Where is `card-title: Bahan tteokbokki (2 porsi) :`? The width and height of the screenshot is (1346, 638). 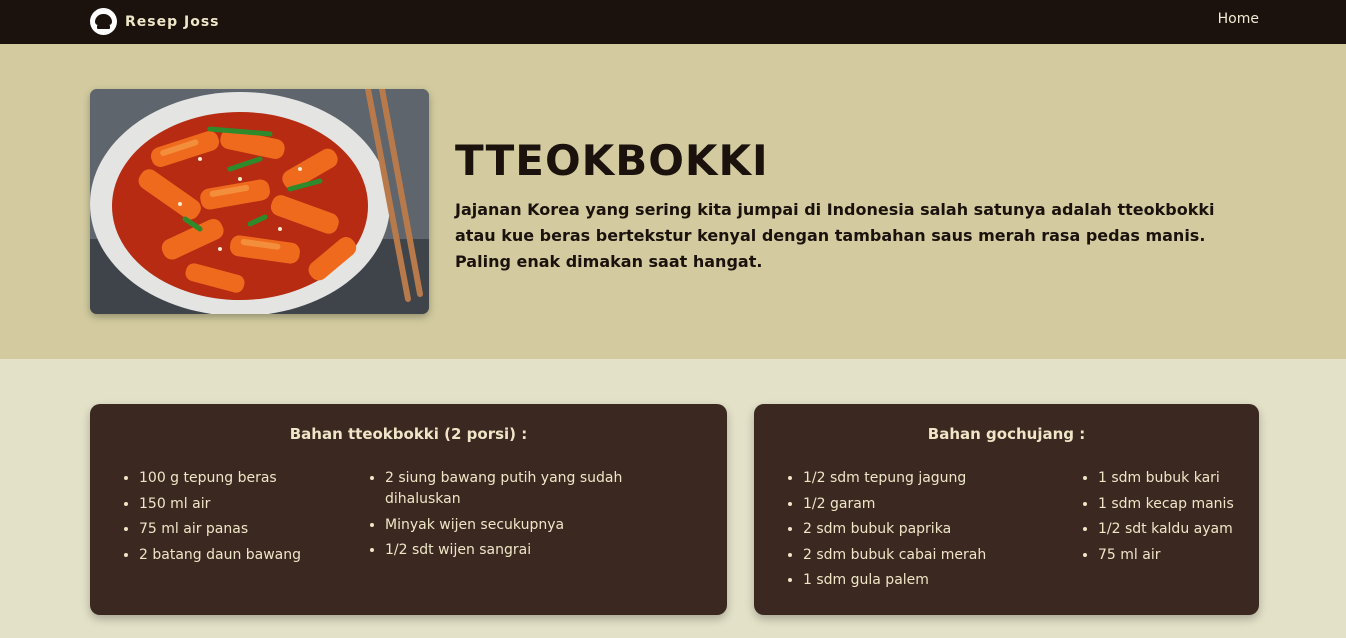 card-title: Bahan tteokbokki (2 porsi) : is located at coordinates (408, 434).